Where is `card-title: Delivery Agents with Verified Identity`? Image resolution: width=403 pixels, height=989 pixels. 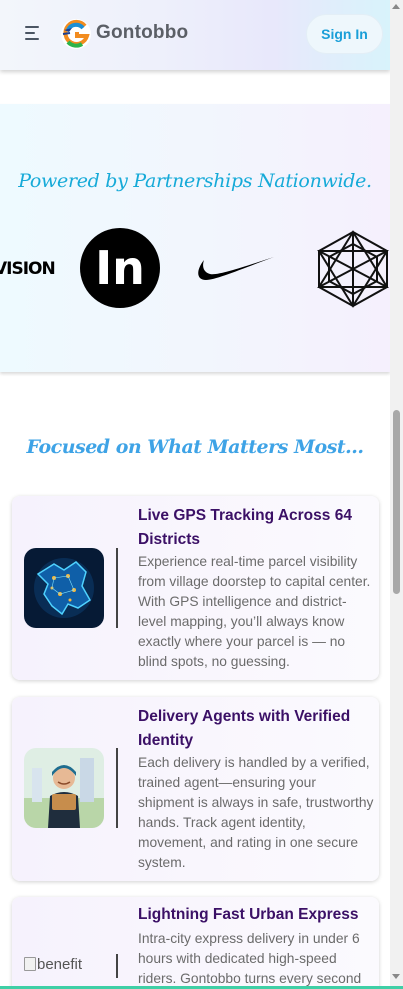 card-title: Delivery Agents with Verified Identity is located at coordinates (244, 728).